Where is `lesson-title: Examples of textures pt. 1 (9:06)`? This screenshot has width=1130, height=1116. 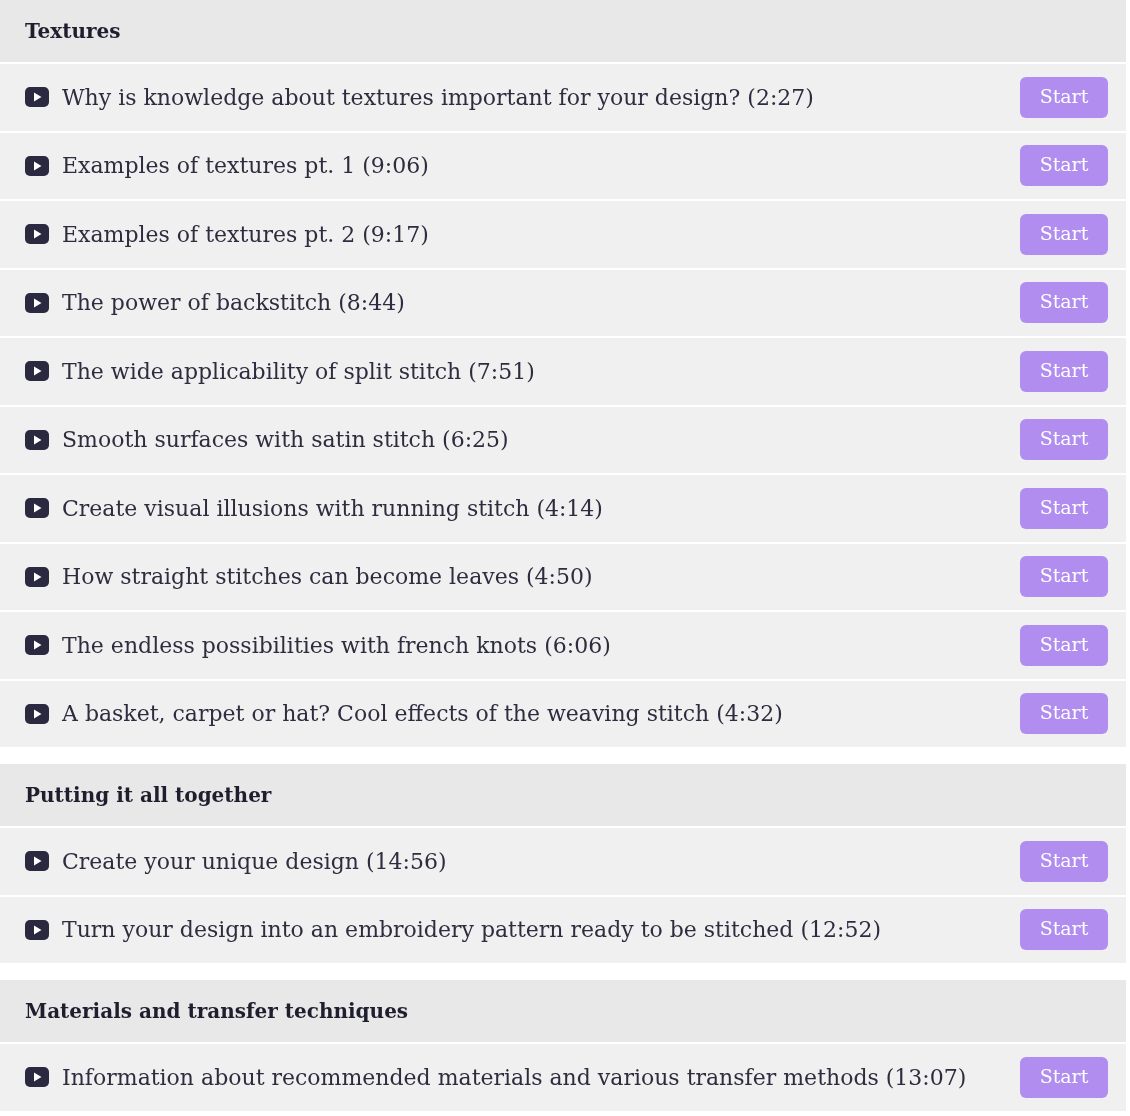 lesson-title: Examples of textures pt. 1 (9:06) is located at coordinates (245, 166).